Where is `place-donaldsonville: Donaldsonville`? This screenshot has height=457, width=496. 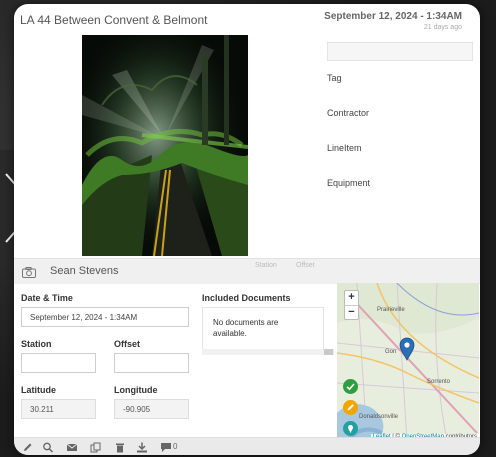 place-donaldsonville: Donaldsonville is located at coordinates (379, 417).